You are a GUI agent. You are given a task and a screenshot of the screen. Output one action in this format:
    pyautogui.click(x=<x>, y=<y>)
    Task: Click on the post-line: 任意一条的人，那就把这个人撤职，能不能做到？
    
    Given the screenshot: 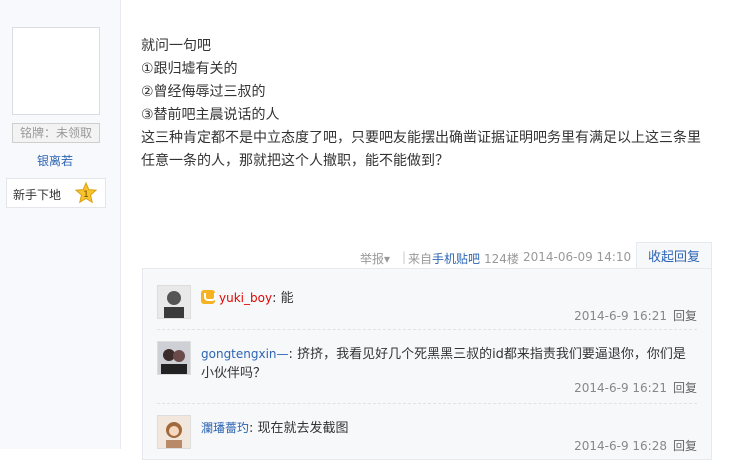 What is the action you would take?
    pyautogui.click(x=295, y=161)
    